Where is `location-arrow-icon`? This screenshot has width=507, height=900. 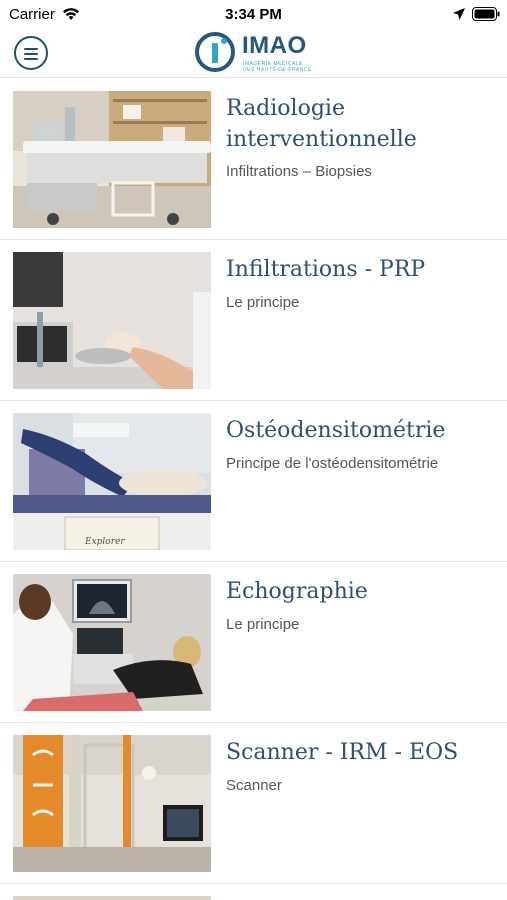 location-arrow-icon is located at coordinates (459, 14).